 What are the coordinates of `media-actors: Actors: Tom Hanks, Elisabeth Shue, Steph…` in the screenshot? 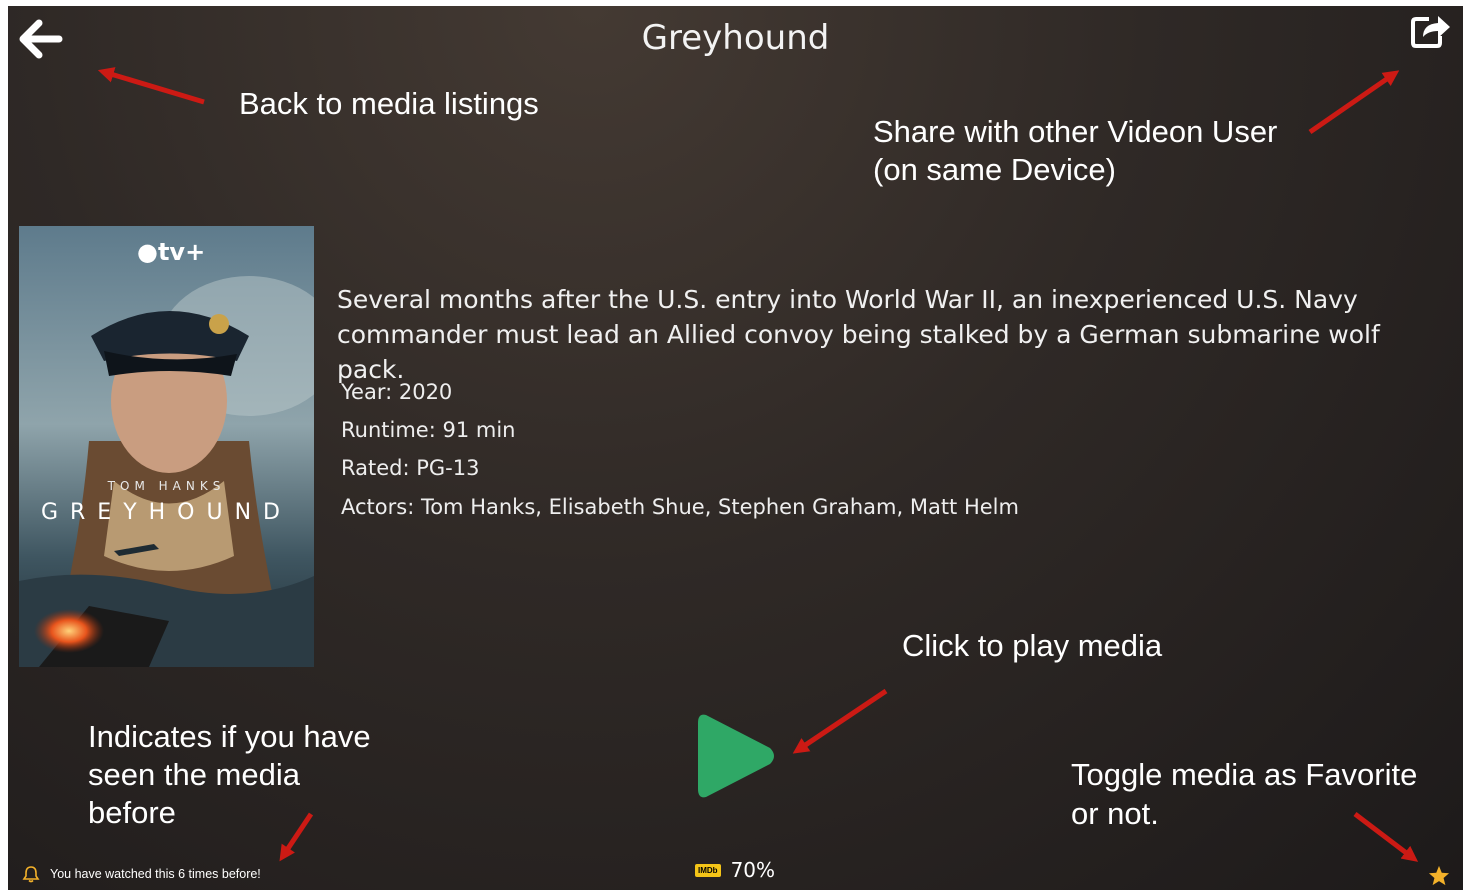 It's located at (680, 507).